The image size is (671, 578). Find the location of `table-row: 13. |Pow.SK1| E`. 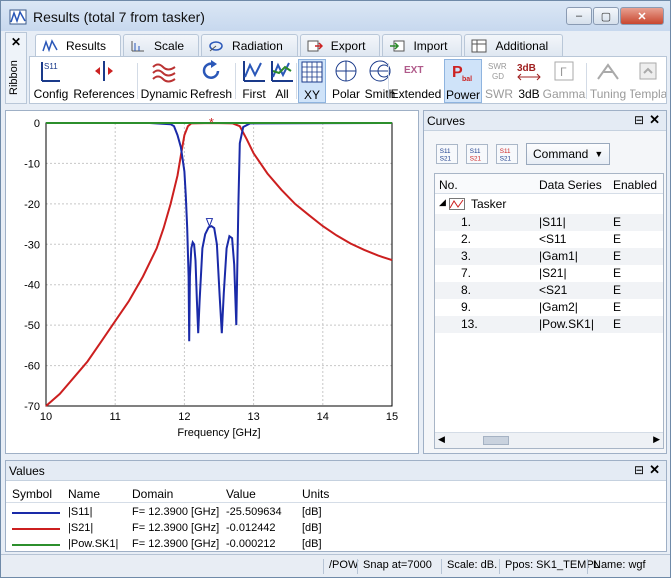

table-row: 13. |Pow.SK1| E is located at coordinates (549, 324).